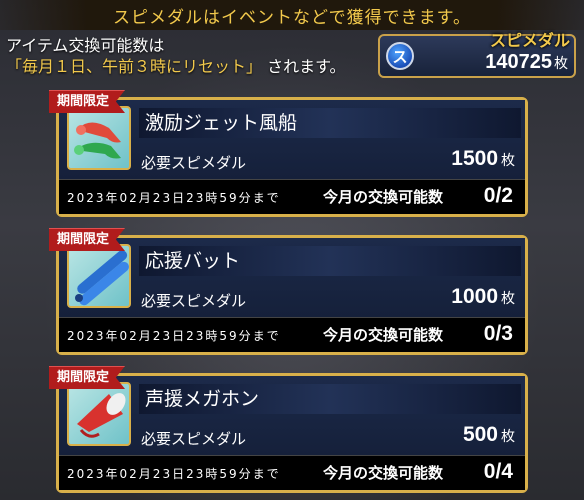  Describe the element at coordinates (498, 195) in the screenshot. I see `monthly-limit-value: 0/2` at that location.